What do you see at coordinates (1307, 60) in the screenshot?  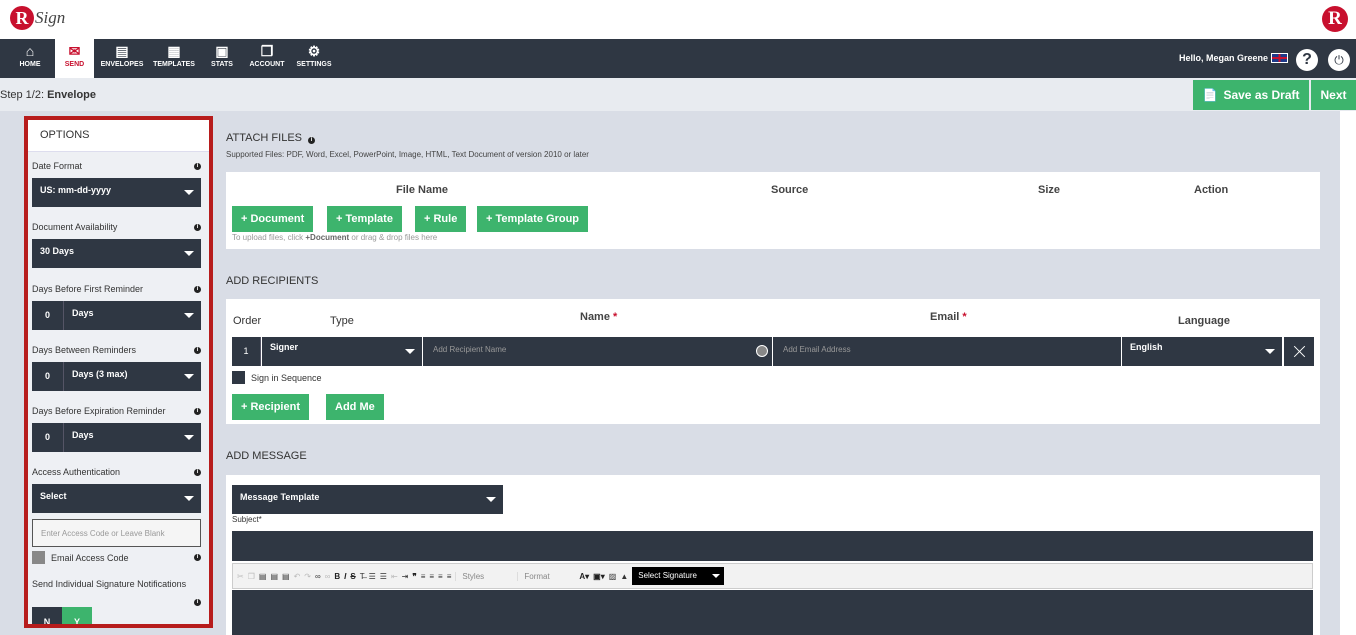 I see `help-button: ?` at bounding box center [1307, 60].